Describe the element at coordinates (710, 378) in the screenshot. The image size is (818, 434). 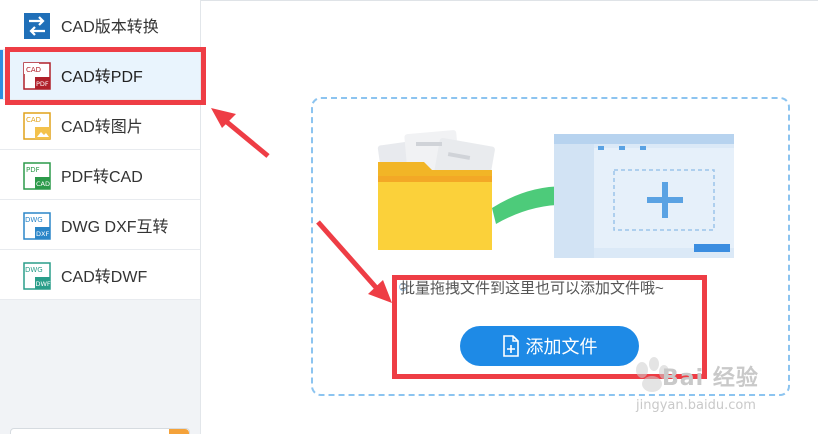
I see `watermark-text: Bai 经验` at that location.